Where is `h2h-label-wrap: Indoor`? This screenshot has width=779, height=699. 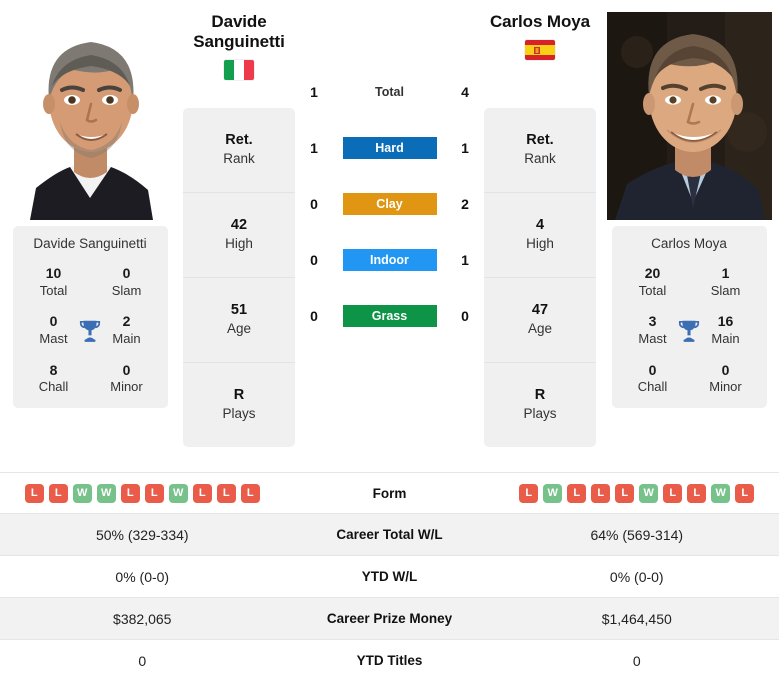 h2h-label-wrap: Indoor is located at coordinates (389, 260).